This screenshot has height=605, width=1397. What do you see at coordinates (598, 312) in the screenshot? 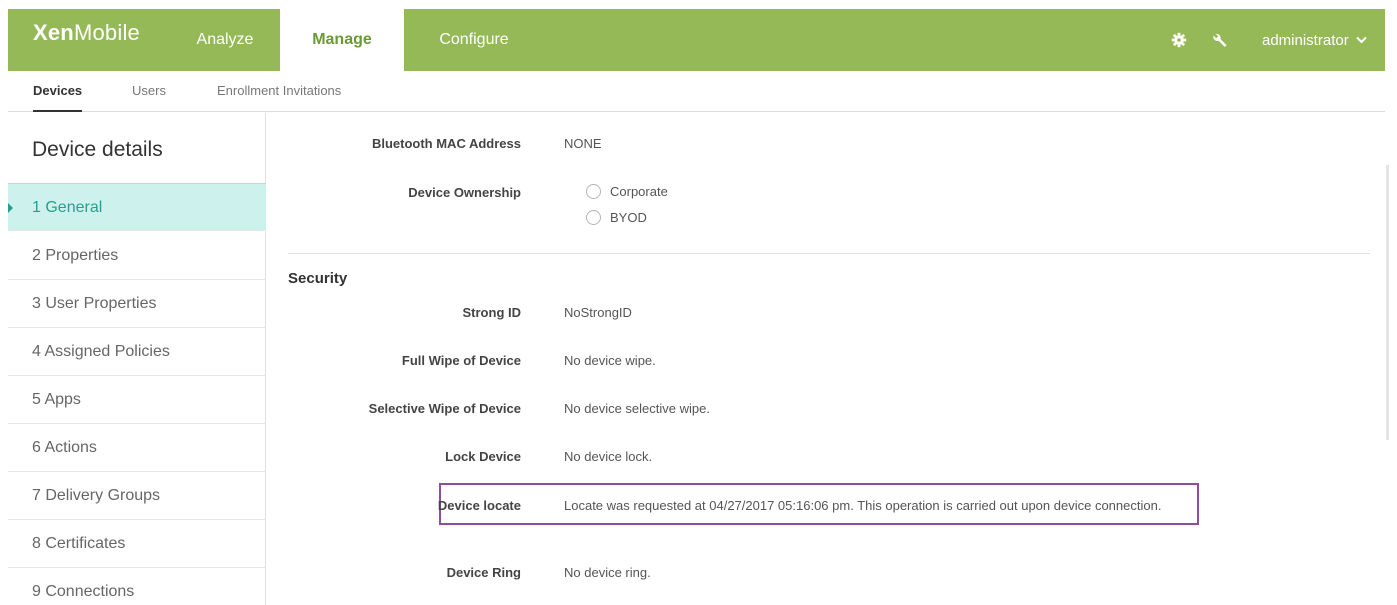
I see `strong-id-value: NoStrongID` at bounding box center [598, 312].